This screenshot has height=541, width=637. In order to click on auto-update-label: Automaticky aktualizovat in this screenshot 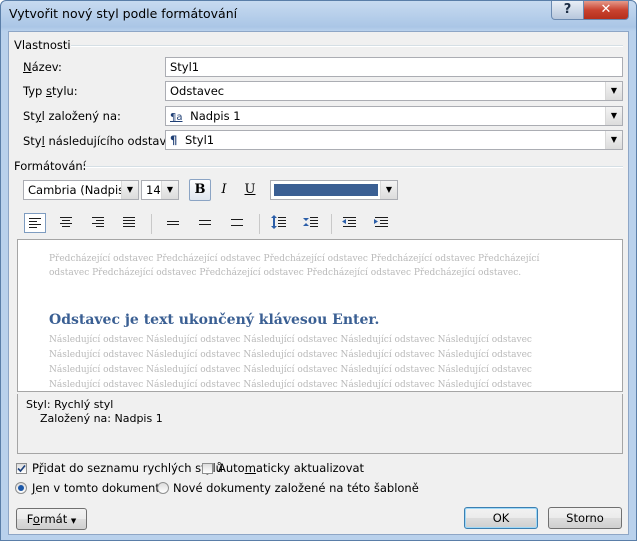, I will do `click(291, 468)`.